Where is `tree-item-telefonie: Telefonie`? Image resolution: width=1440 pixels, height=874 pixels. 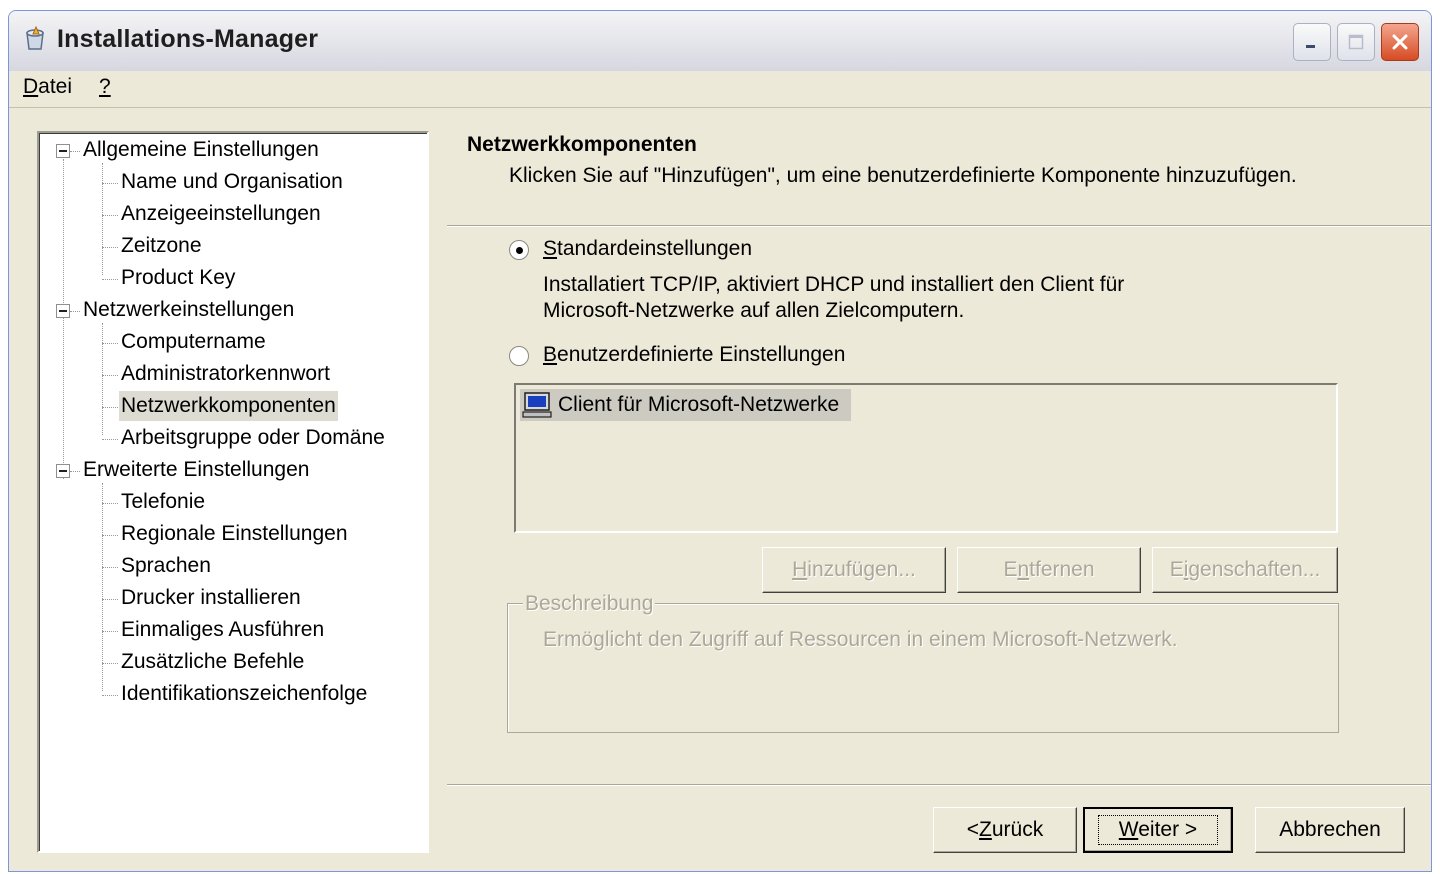
tree-item-telefonie: Telefonie is located at coordinates (163, 502).